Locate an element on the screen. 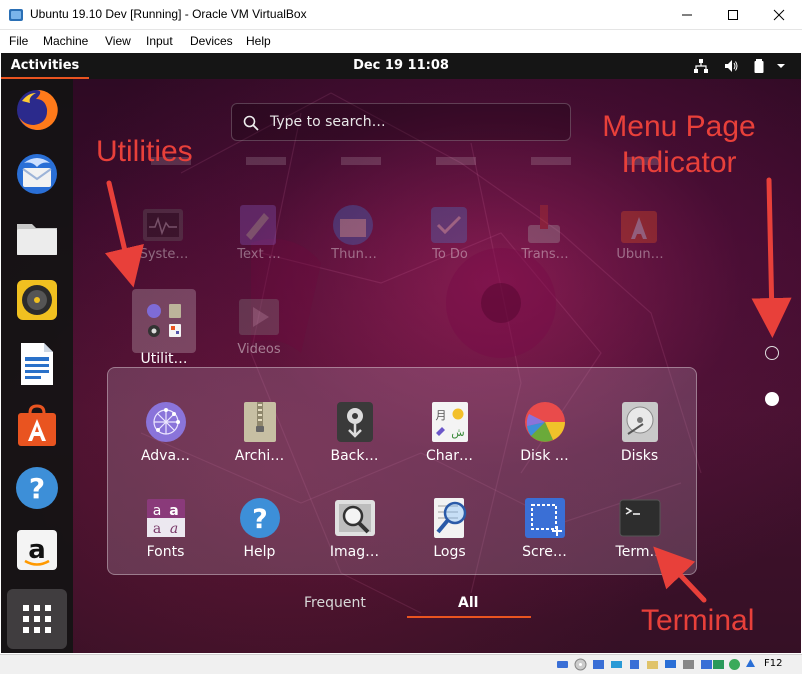 This screenshot has height=674, width=802. page-indicator-dot-active is located at coordinates (772, 399).